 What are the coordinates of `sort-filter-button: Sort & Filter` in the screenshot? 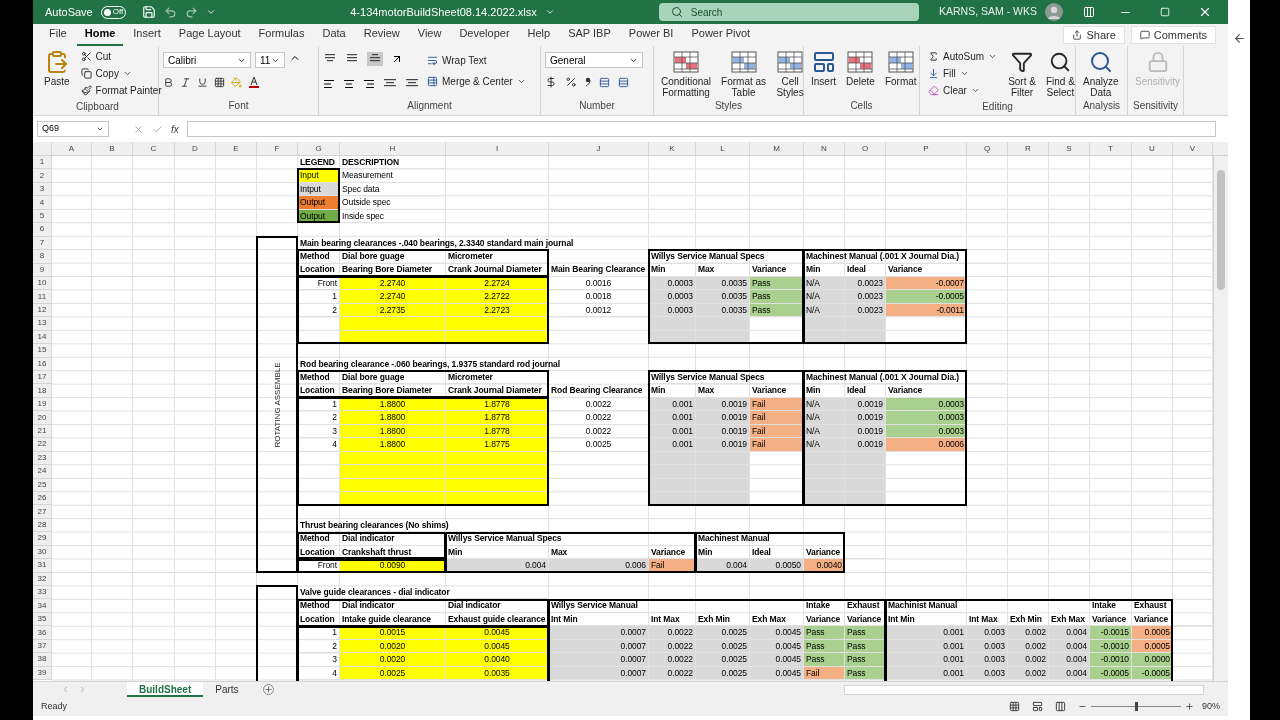 It's located at (1022, 73).